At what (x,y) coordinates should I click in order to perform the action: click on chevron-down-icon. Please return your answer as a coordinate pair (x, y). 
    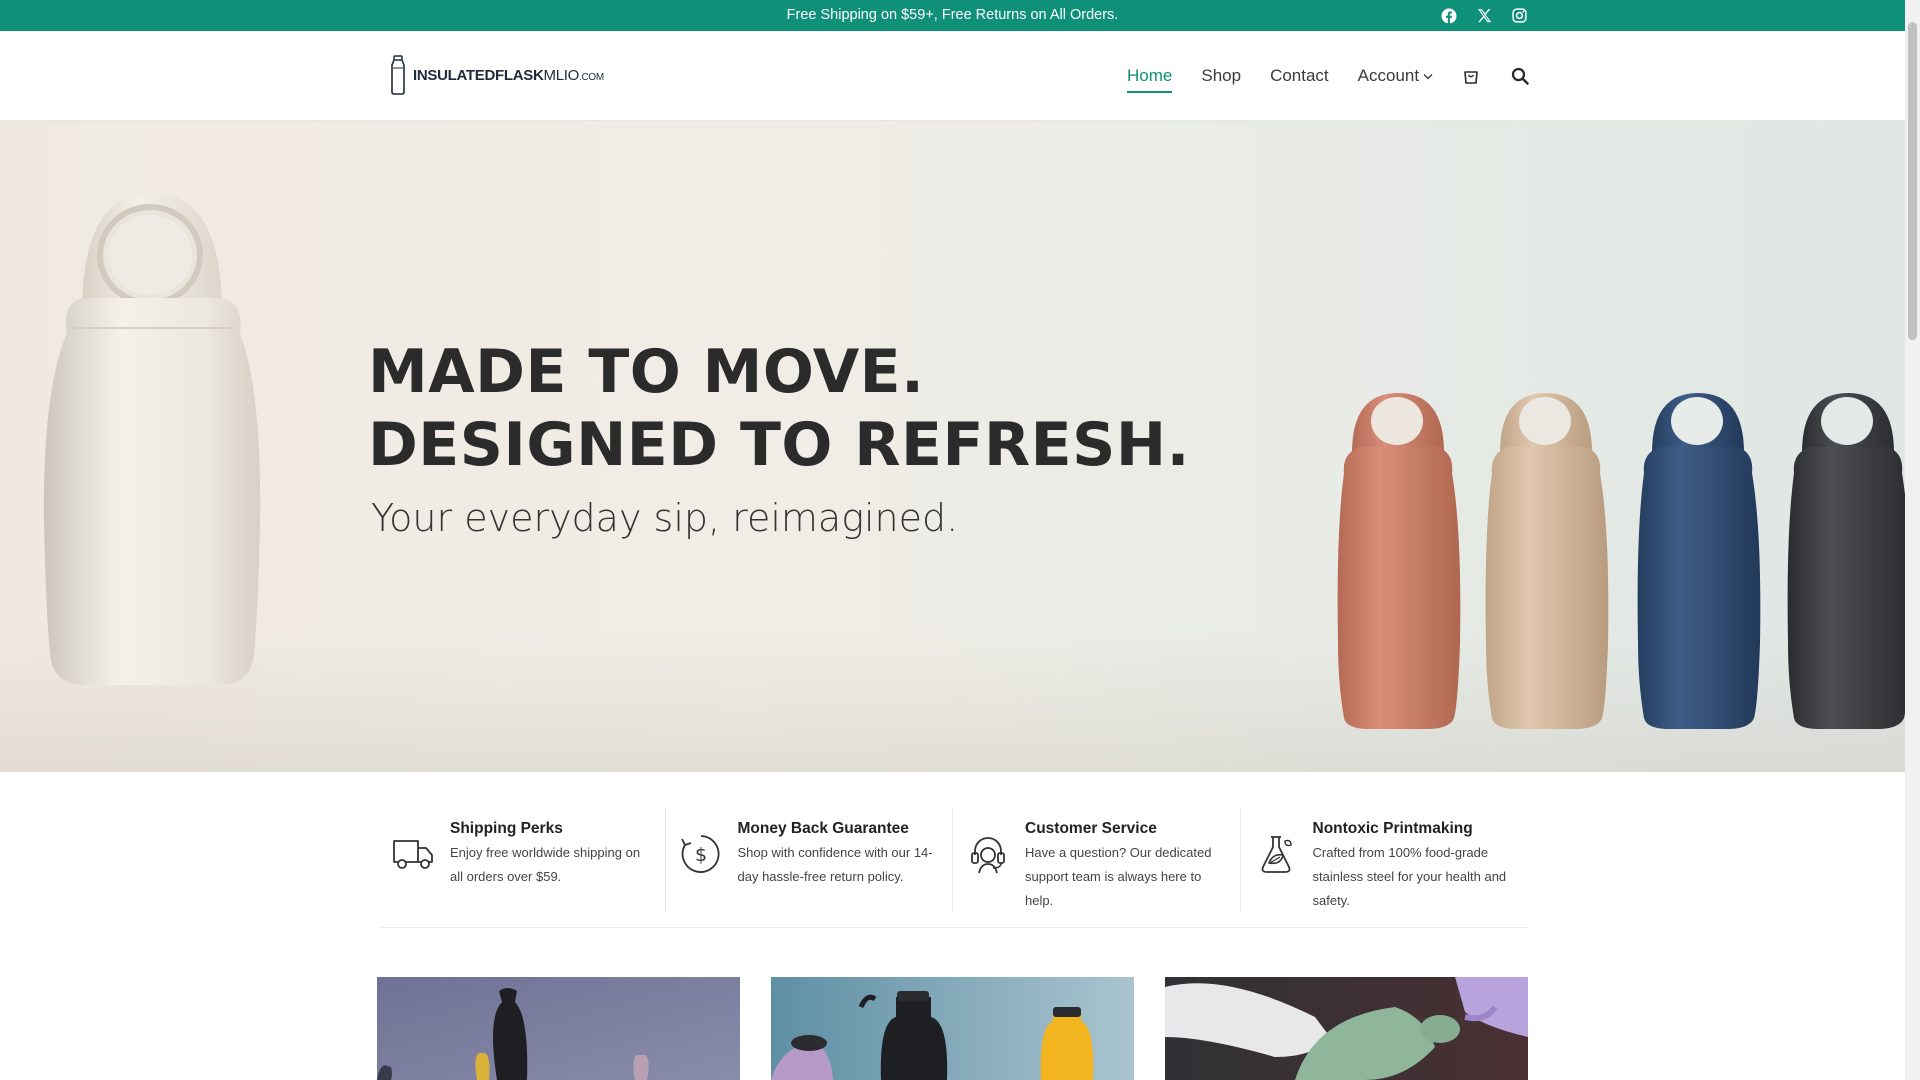
    Looking at the image, I should click on (1428, 77).